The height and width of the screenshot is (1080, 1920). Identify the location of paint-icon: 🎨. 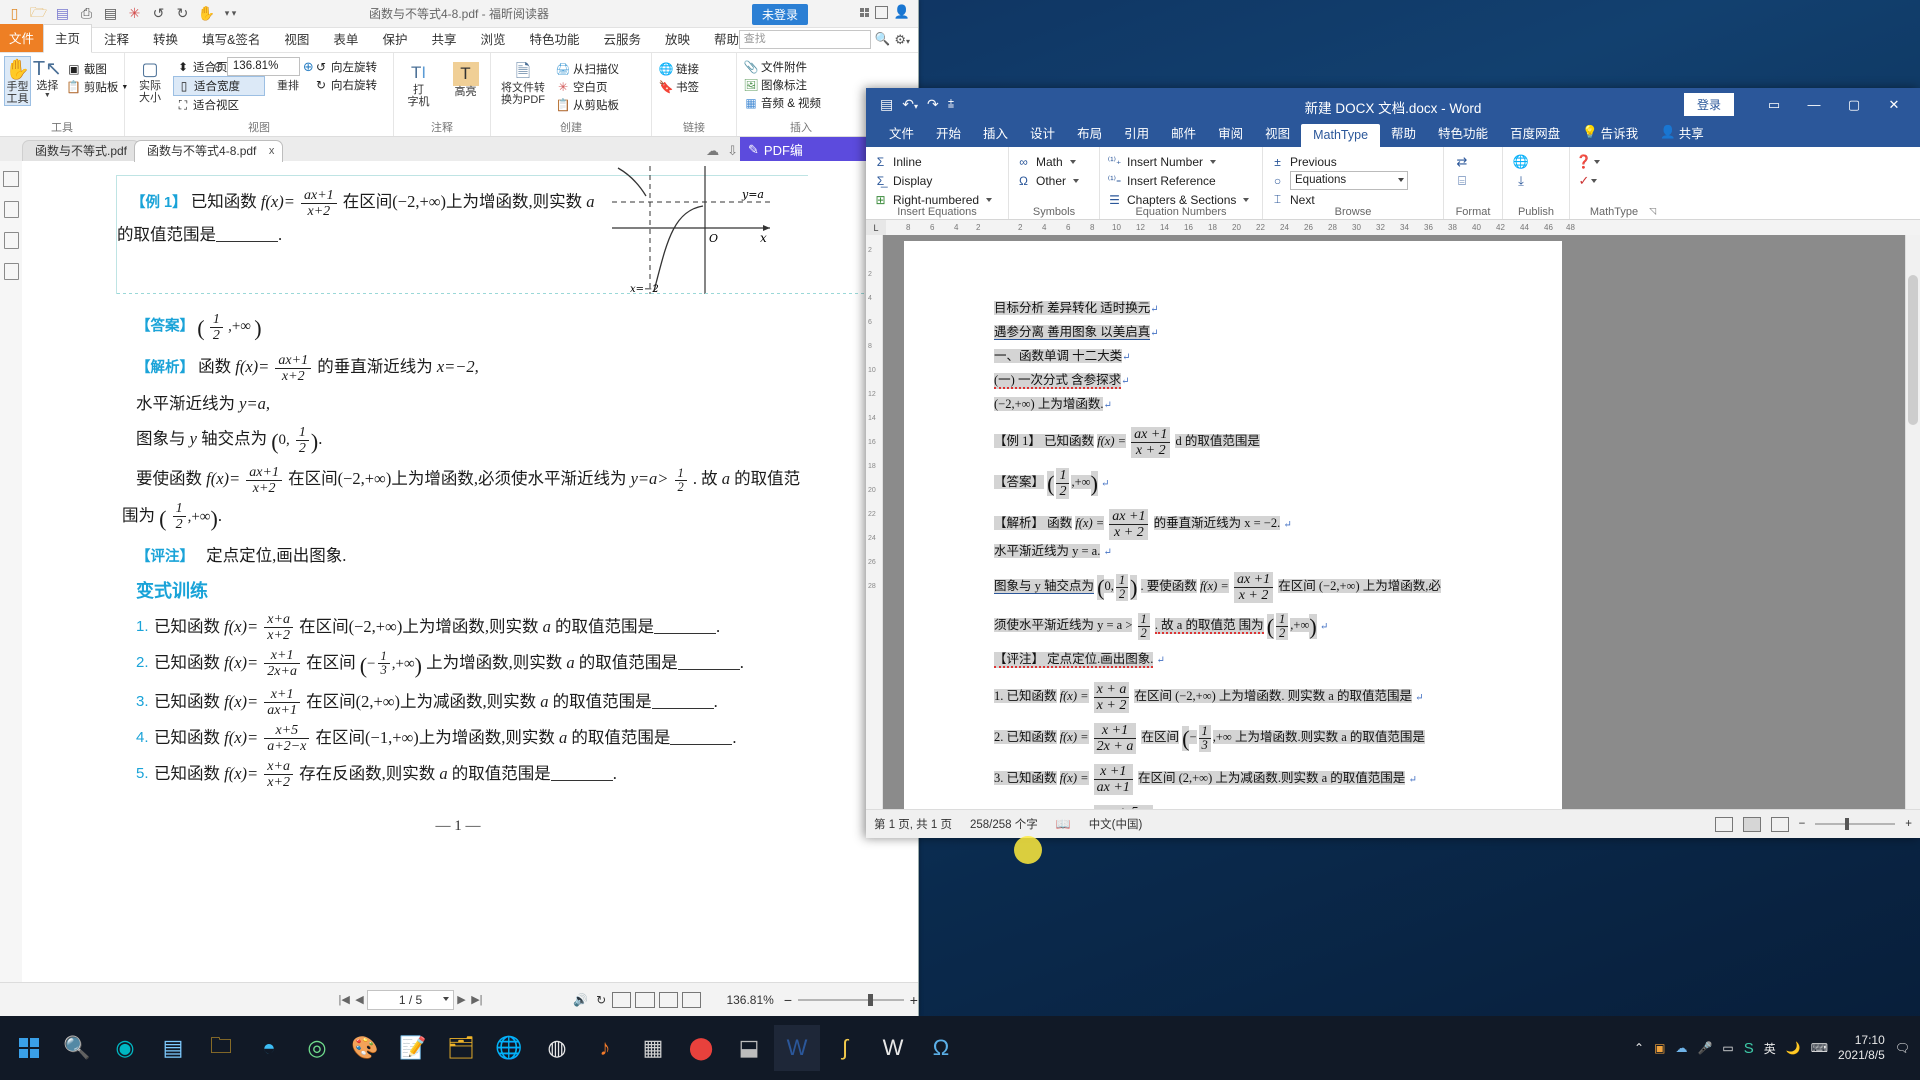
(365, 1048).